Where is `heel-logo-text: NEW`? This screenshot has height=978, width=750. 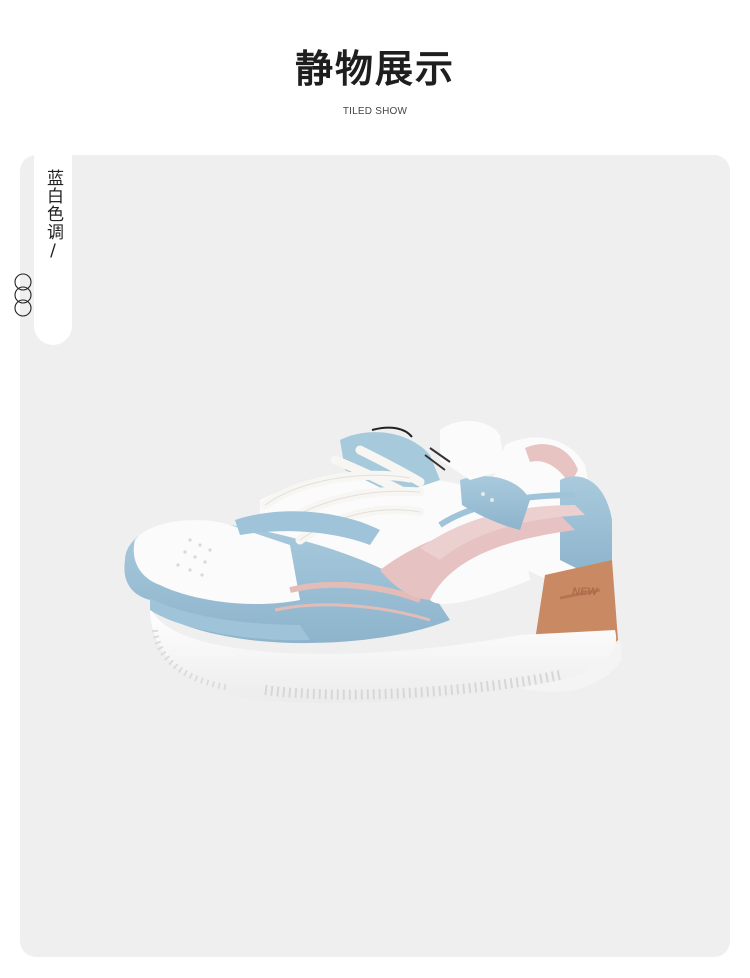
heel-logo-text: NEW is located at coordinates (585, 592).